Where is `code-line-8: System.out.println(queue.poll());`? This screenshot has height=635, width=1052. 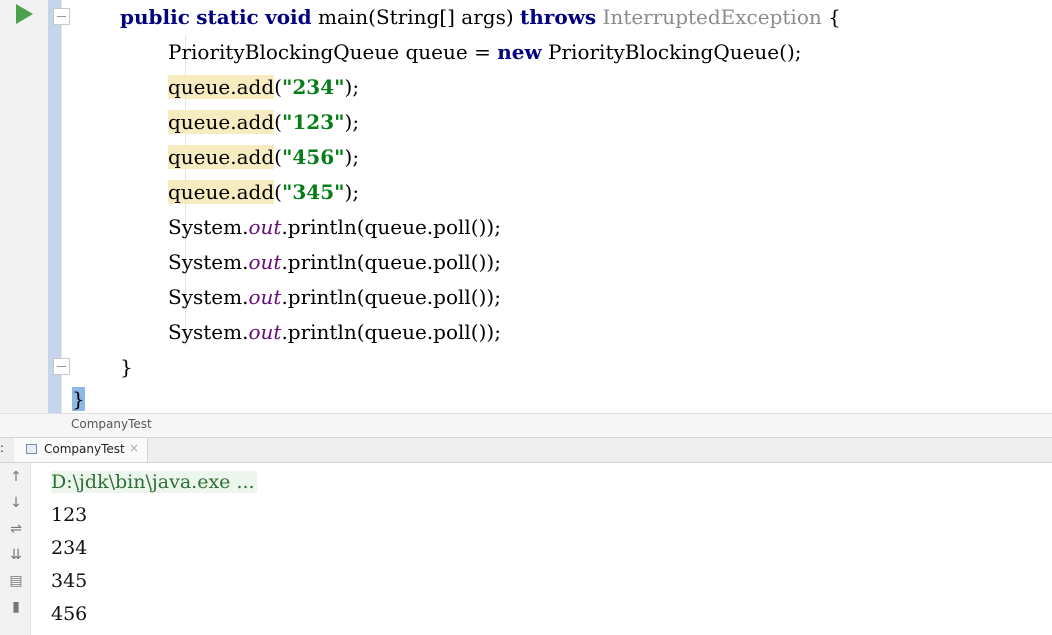
code-line-8: System.out.println(queue.poll()); is located at coordinates (334, 262).